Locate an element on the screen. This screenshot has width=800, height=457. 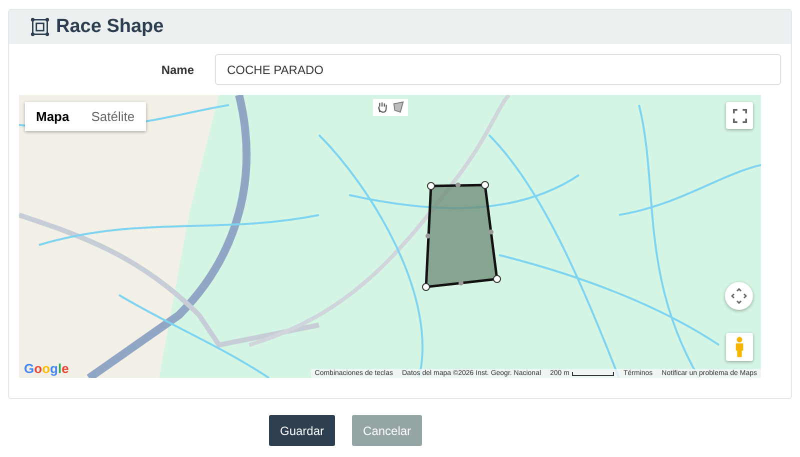
fullscreen-icon is located at coordinates (739, 115).